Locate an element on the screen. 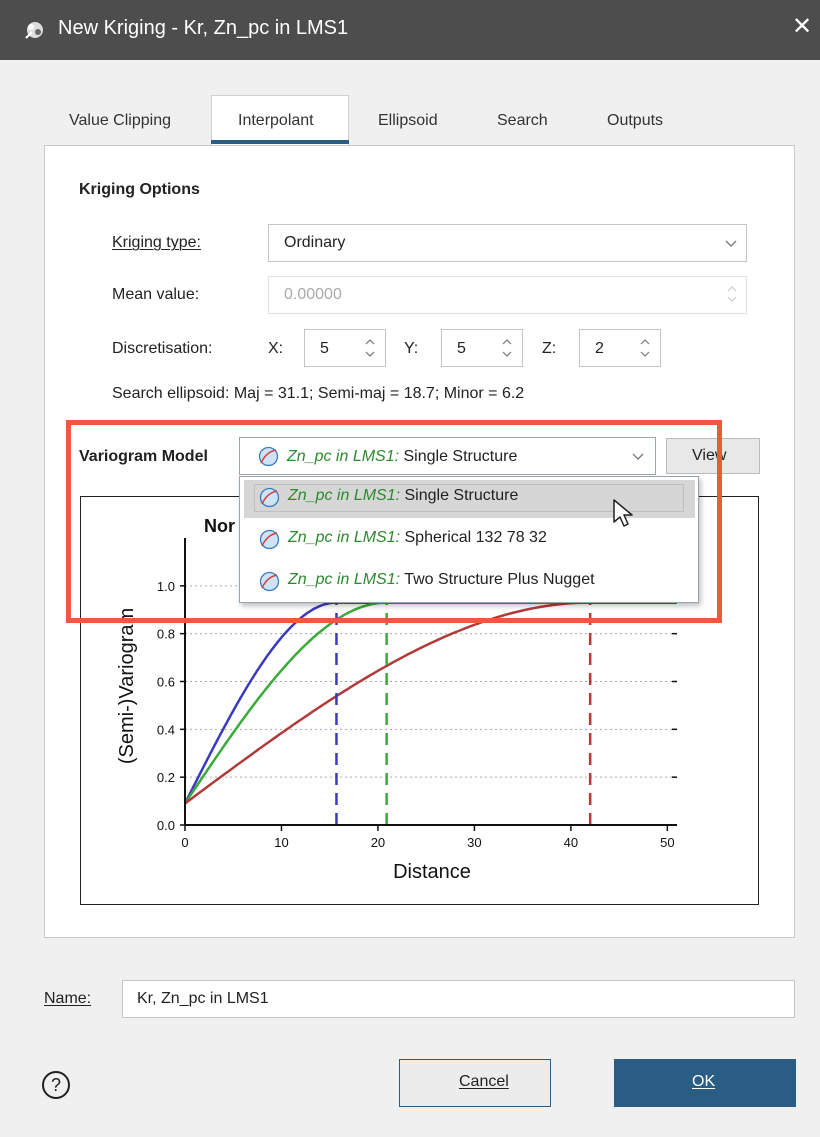 The height and width of the screenshot is (1137, 820). kriging-type-label: Kriging type: is located at coordinates (156, 242).